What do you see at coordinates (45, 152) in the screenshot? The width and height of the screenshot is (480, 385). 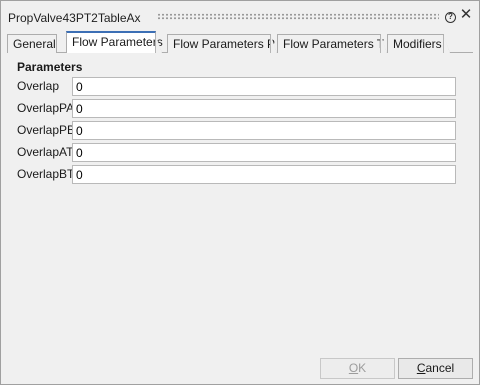 I see `overlap-at-label: OverlapAT` at bounding box center [45, 152].